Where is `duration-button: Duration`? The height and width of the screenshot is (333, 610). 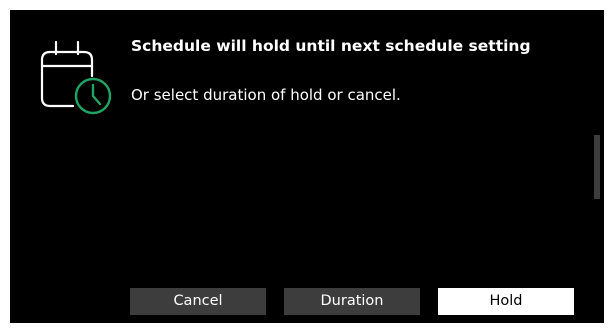 duration-button: Duration is located at coordinates (352, 301).